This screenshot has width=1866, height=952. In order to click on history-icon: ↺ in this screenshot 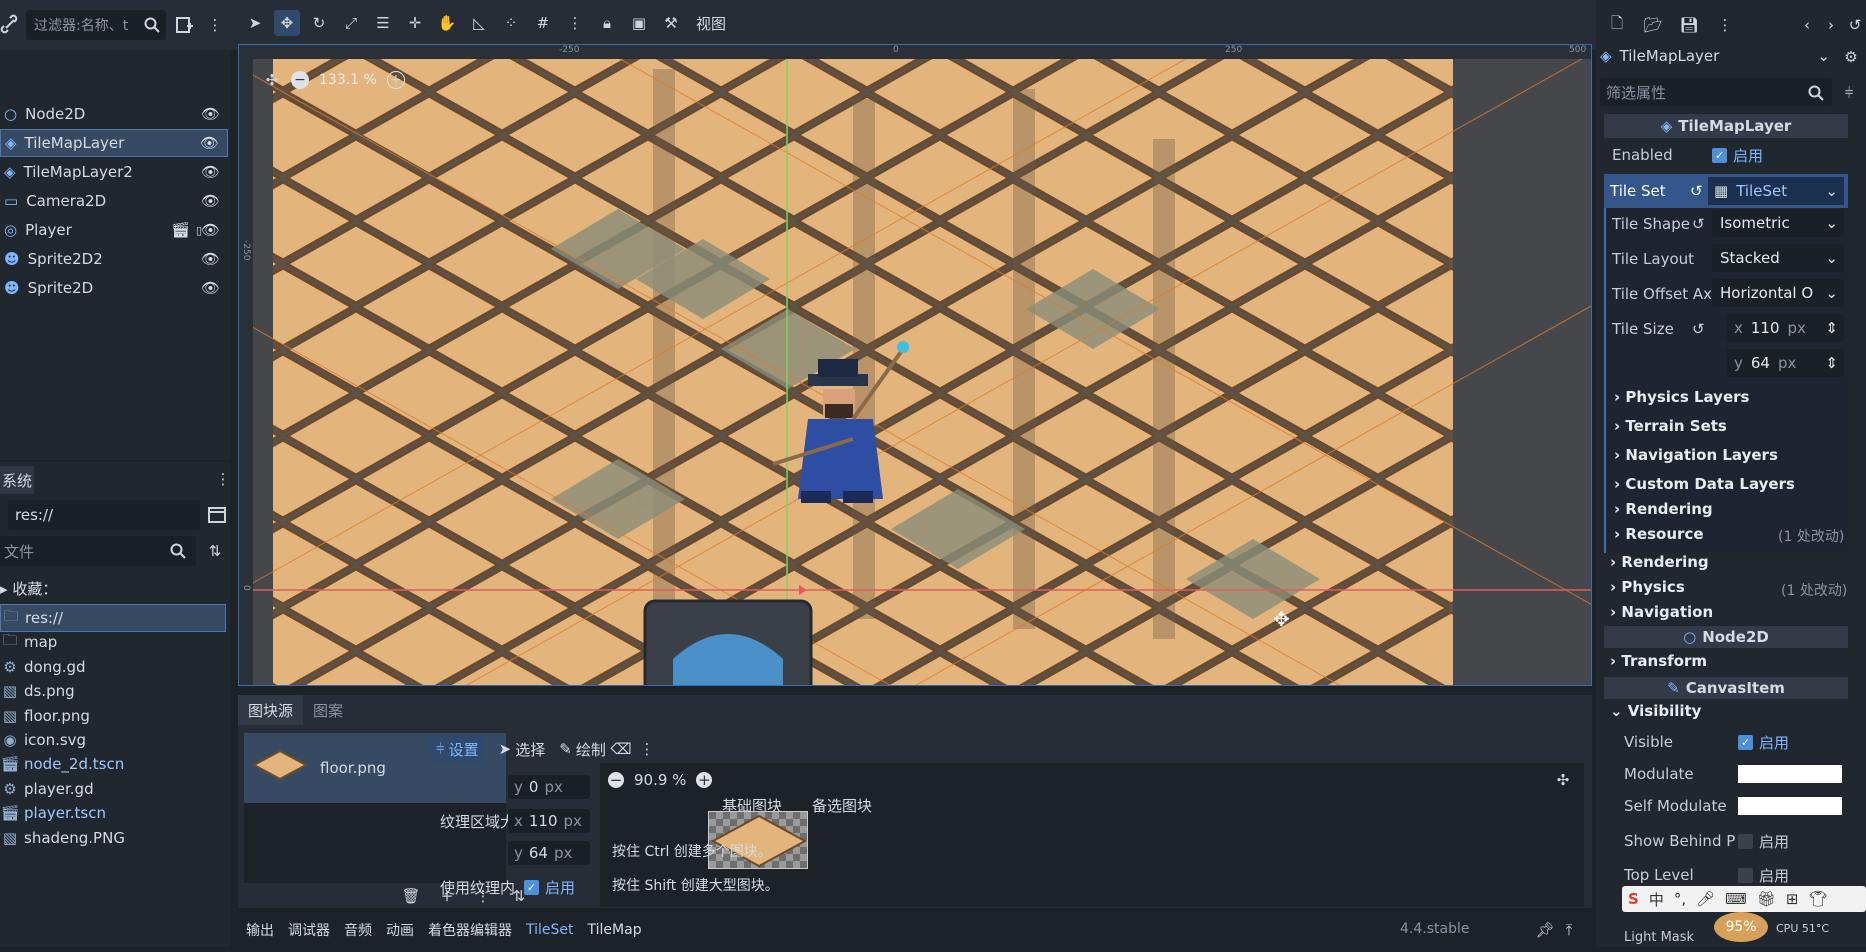, I will do `click(1854, 25)`.